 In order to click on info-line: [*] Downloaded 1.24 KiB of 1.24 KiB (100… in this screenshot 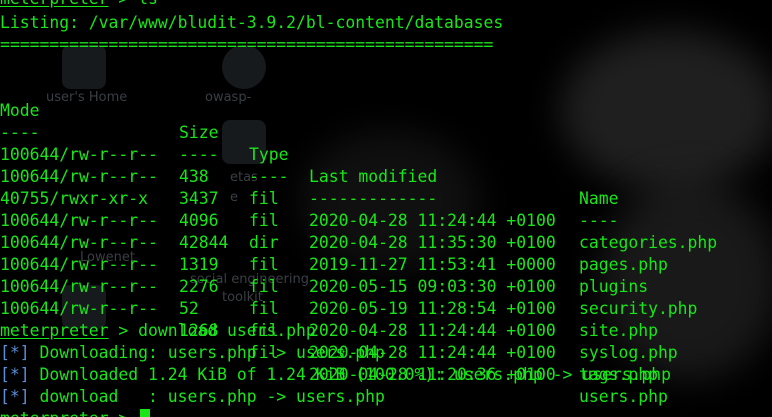, I will do `click(335, 375)`.